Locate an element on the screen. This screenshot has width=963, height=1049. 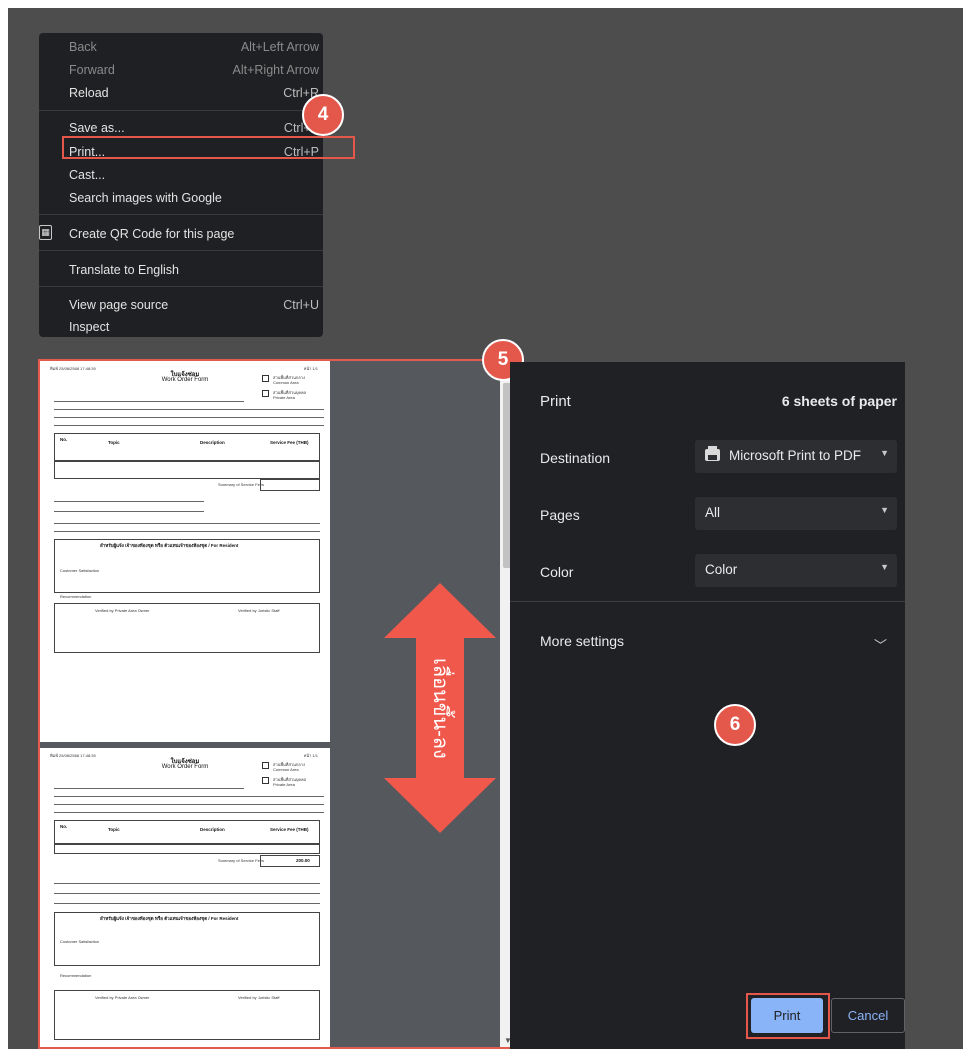
color-select: Color ▼ is located at coordinates (796, 570).